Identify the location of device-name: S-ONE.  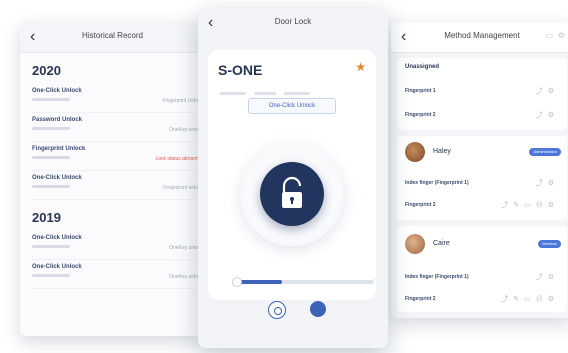
(240, 70).